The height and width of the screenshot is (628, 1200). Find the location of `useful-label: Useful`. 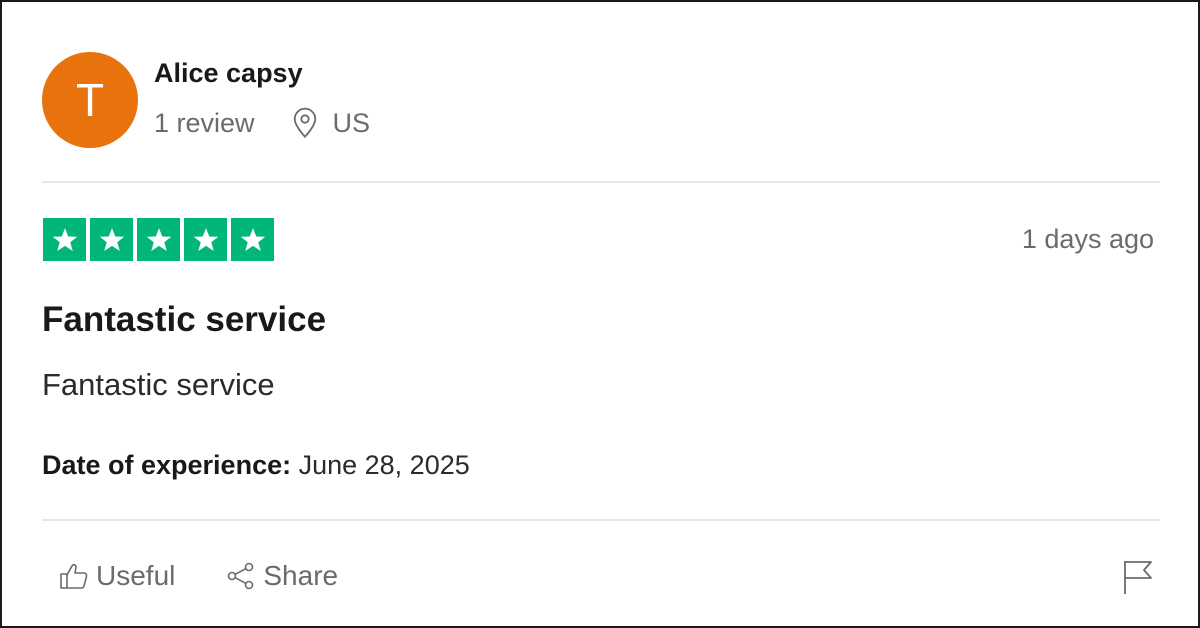

useful-label: Useful is located at coordinates (136, 575).